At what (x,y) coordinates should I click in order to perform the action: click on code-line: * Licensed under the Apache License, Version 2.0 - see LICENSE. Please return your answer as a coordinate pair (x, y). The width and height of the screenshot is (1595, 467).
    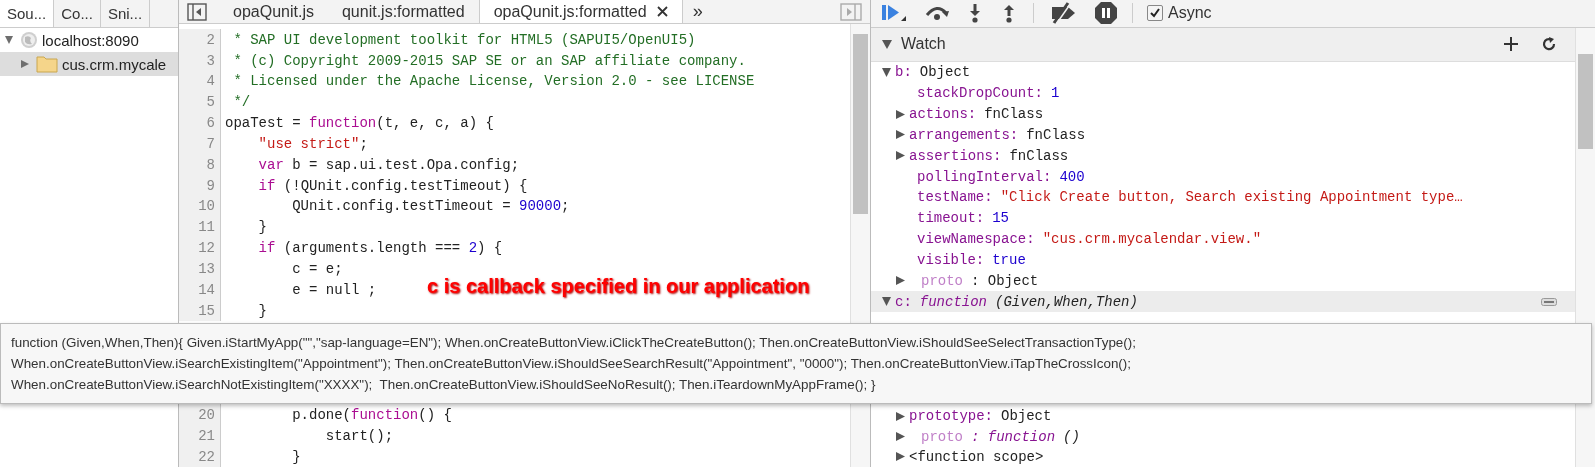
    Looking at the image, I should click on (493, 81).